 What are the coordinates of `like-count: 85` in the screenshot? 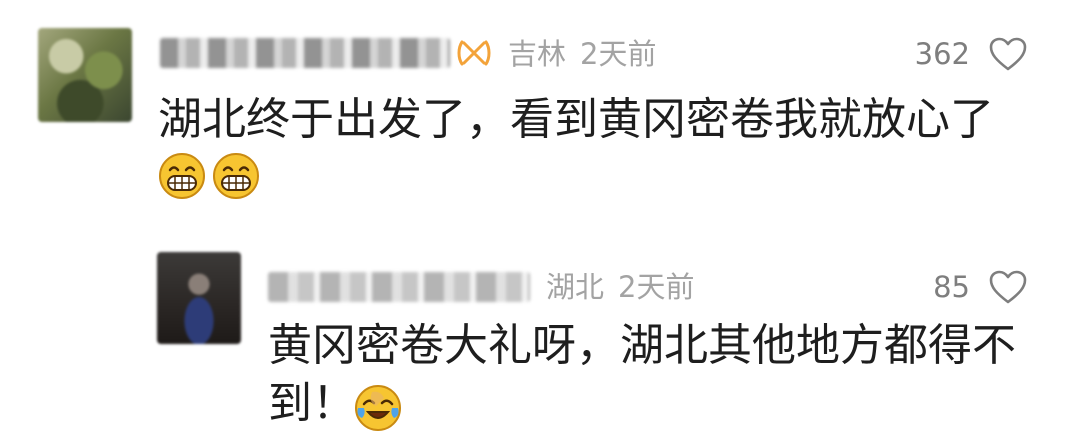 It's located at (951, 287).